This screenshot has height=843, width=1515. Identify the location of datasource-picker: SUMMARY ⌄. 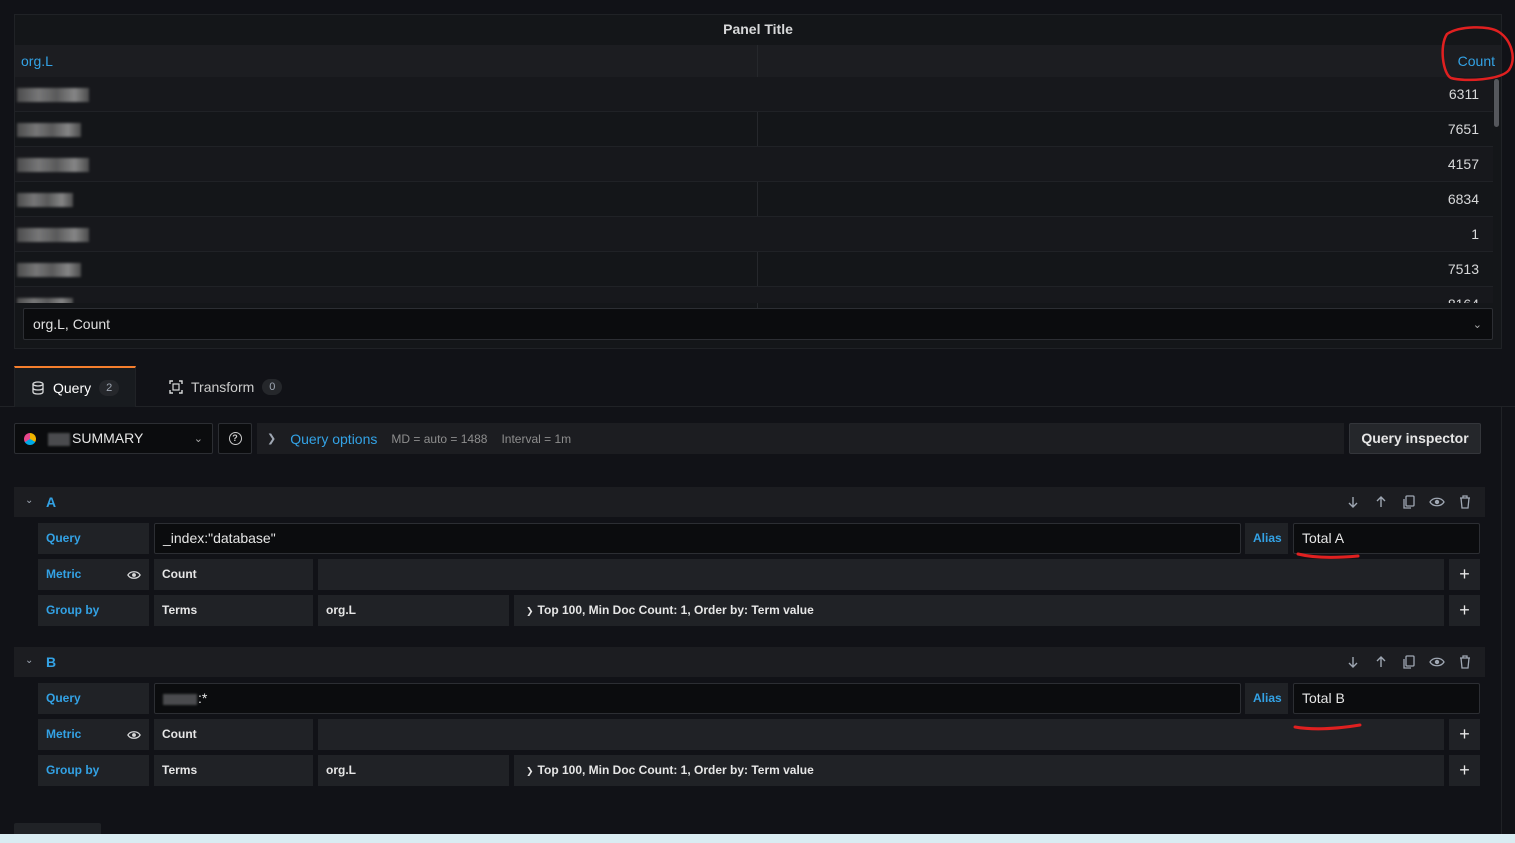
(113, 438).